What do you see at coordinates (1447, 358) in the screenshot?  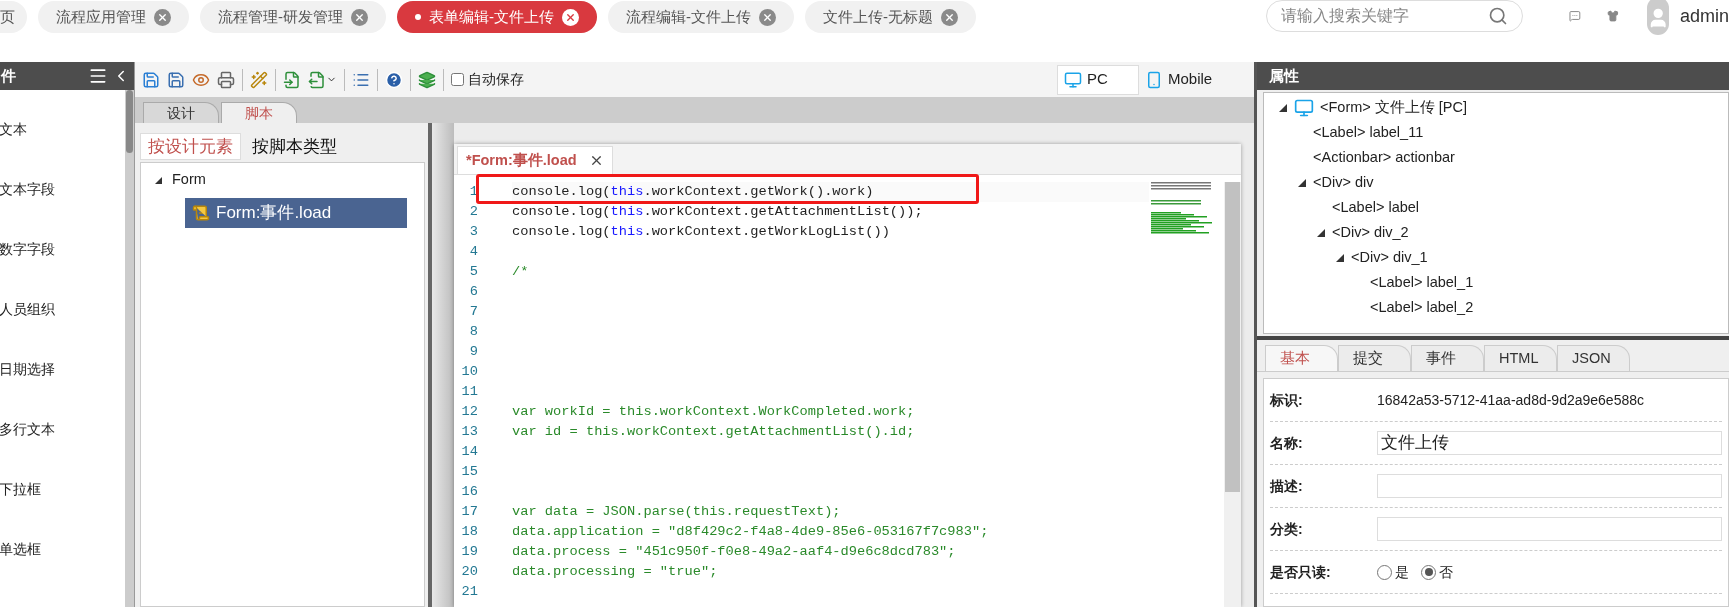 I see `property-tab: 事件` at bounding box center [1447, 358].